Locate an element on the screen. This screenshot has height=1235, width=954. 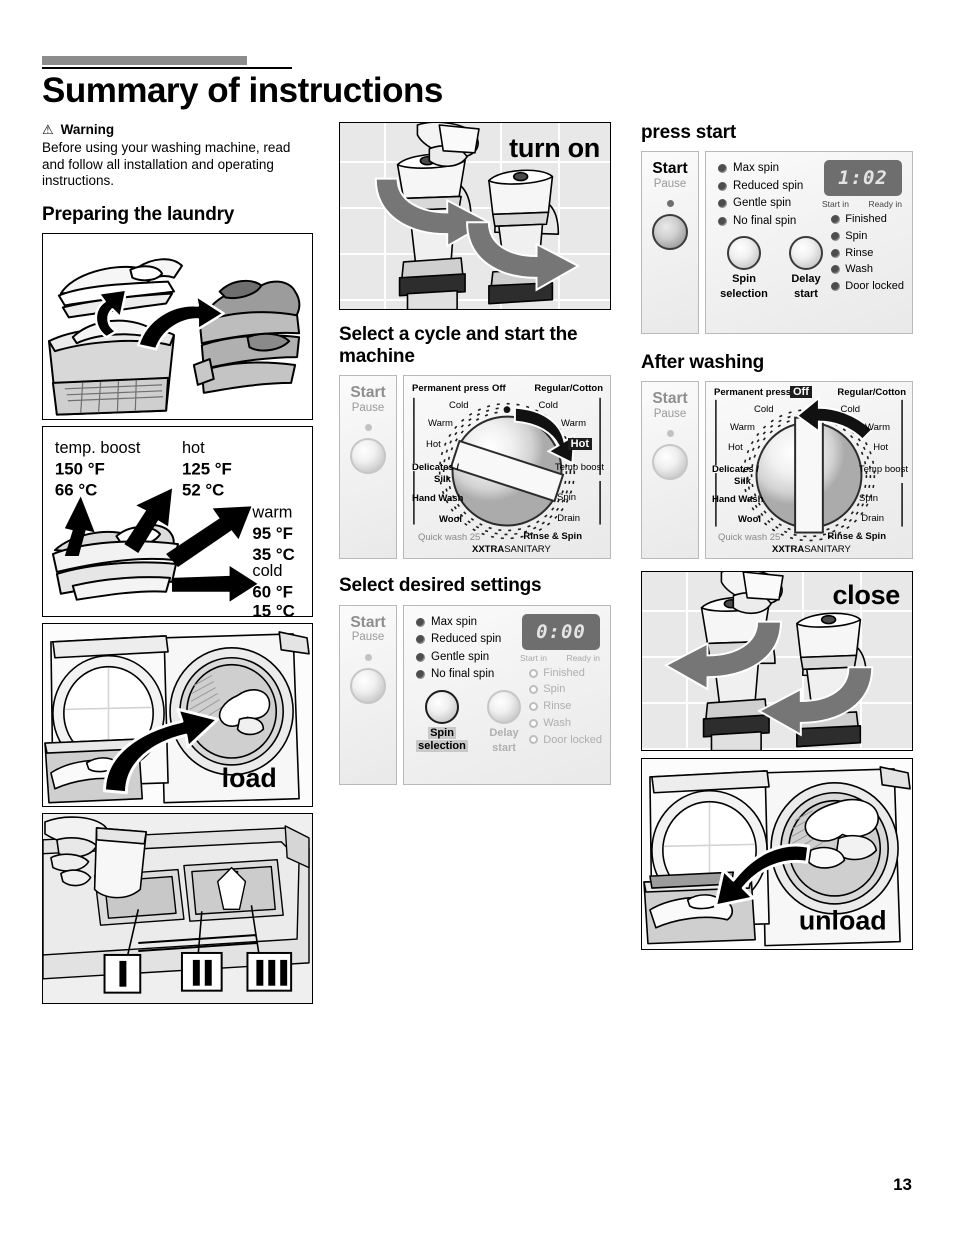
dial-label-drain-after: Drain is located at coordinates (872, 519).